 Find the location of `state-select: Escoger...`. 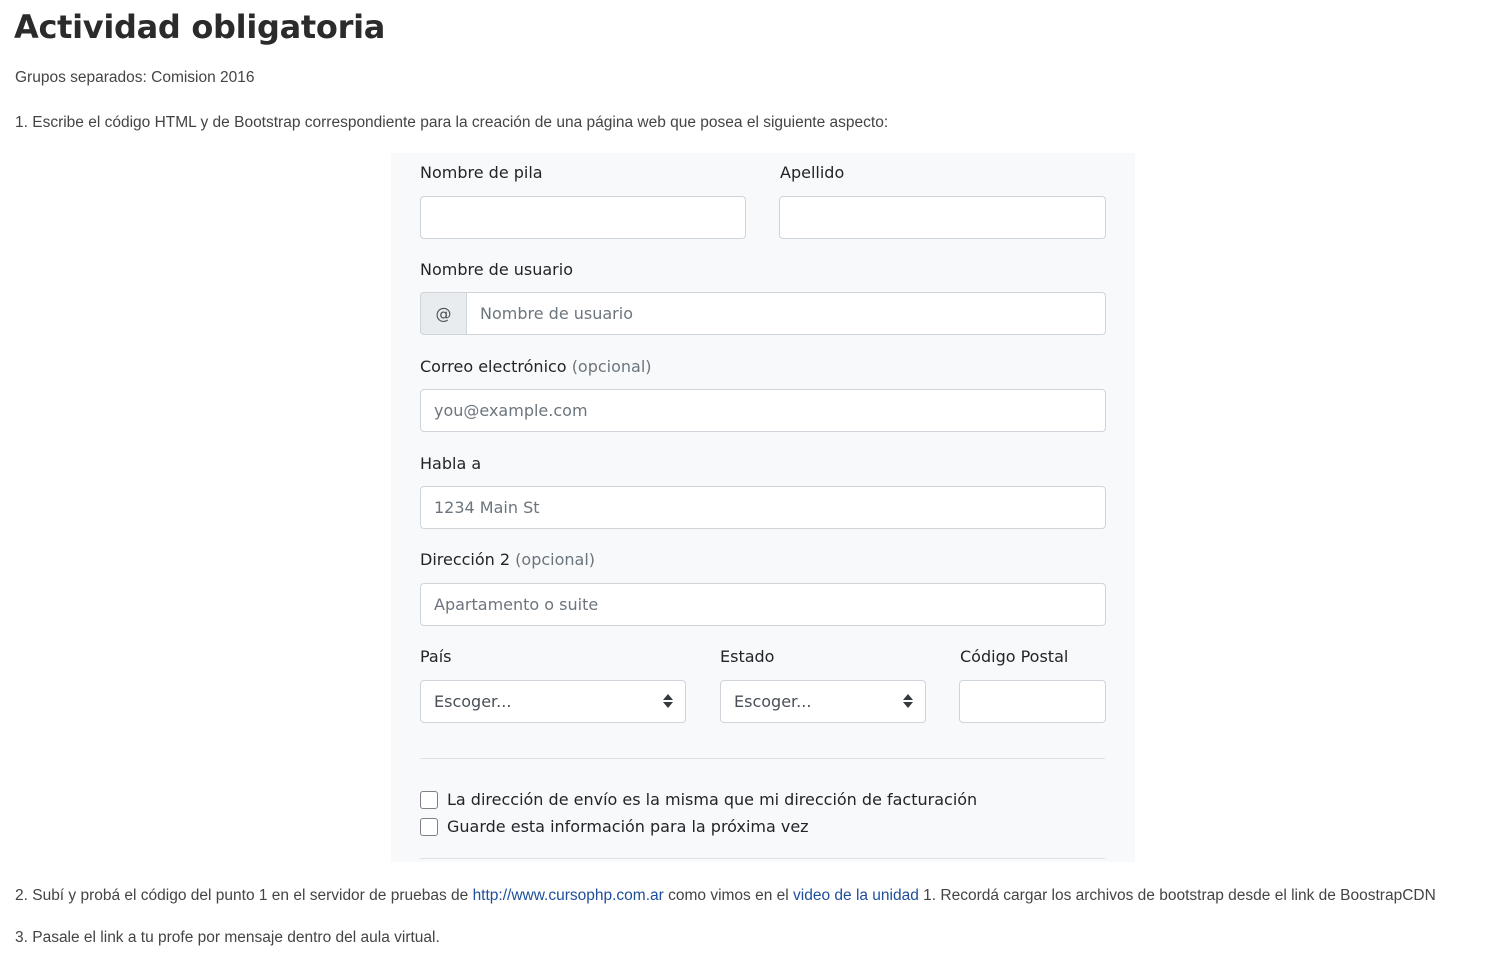

state-select: Escoger... is located at coordinates (823, 701).